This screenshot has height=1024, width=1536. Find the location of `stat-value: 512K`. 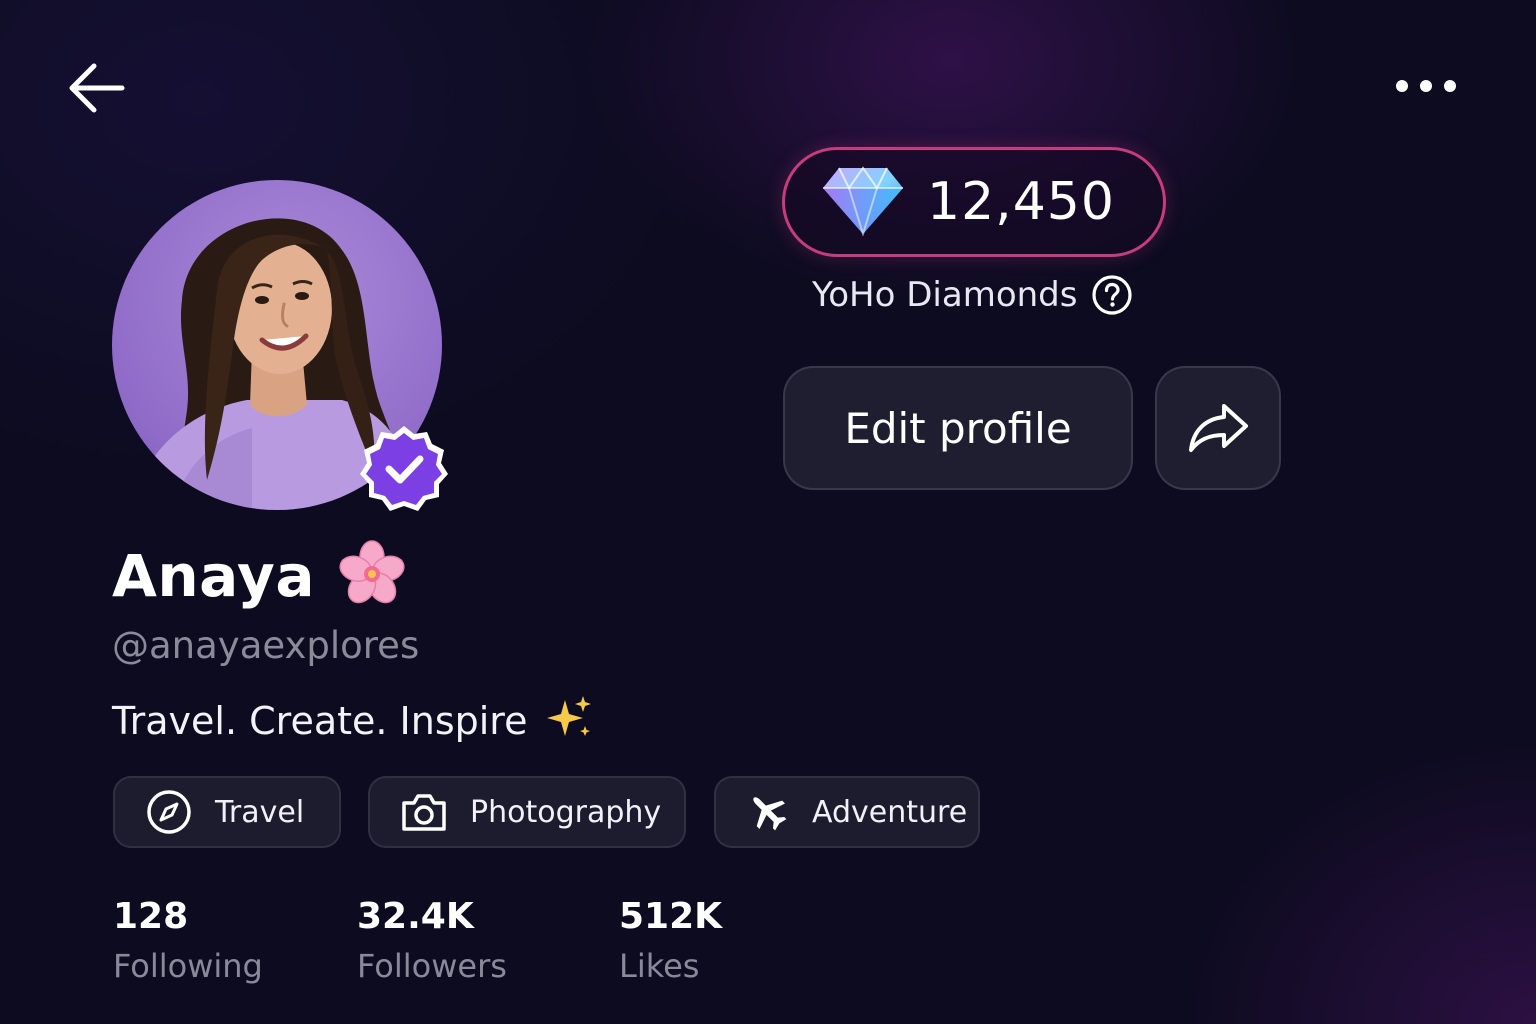

stat-value: 512K is located at coordinates (671, 916).